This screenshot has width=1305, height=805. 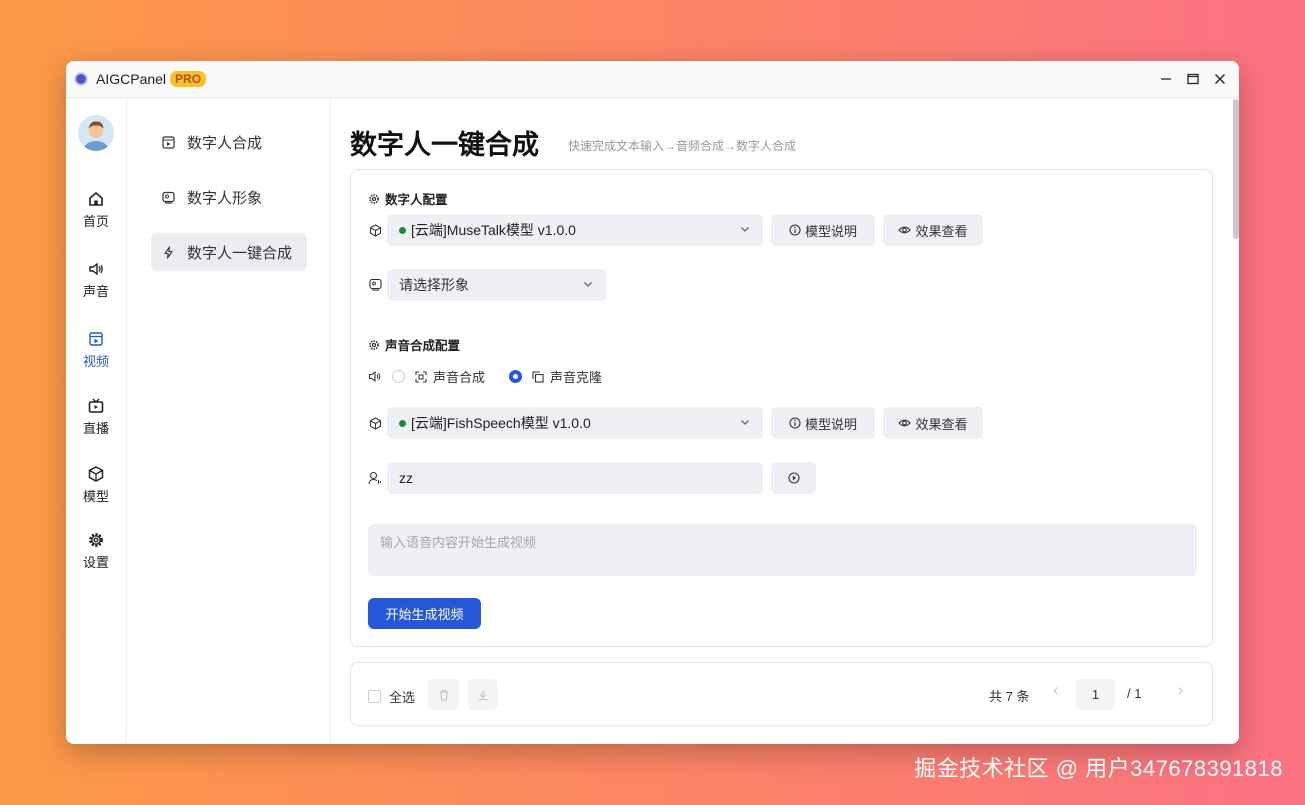 I want to click on select-value: [云端]MuseTalk模型 v1.0.0, so click(x=493, y=230).